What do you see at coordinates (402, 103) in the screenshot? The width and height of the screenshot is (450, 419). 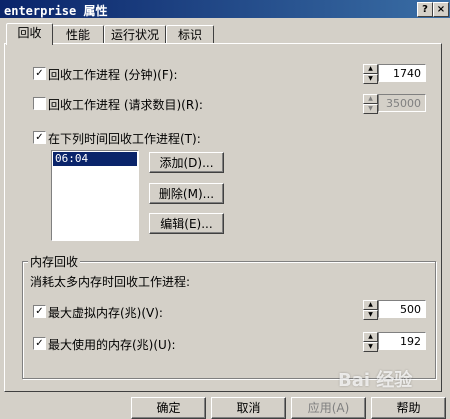 I see `recycle-requests-input: 35000` at bounding box center [402, 103].